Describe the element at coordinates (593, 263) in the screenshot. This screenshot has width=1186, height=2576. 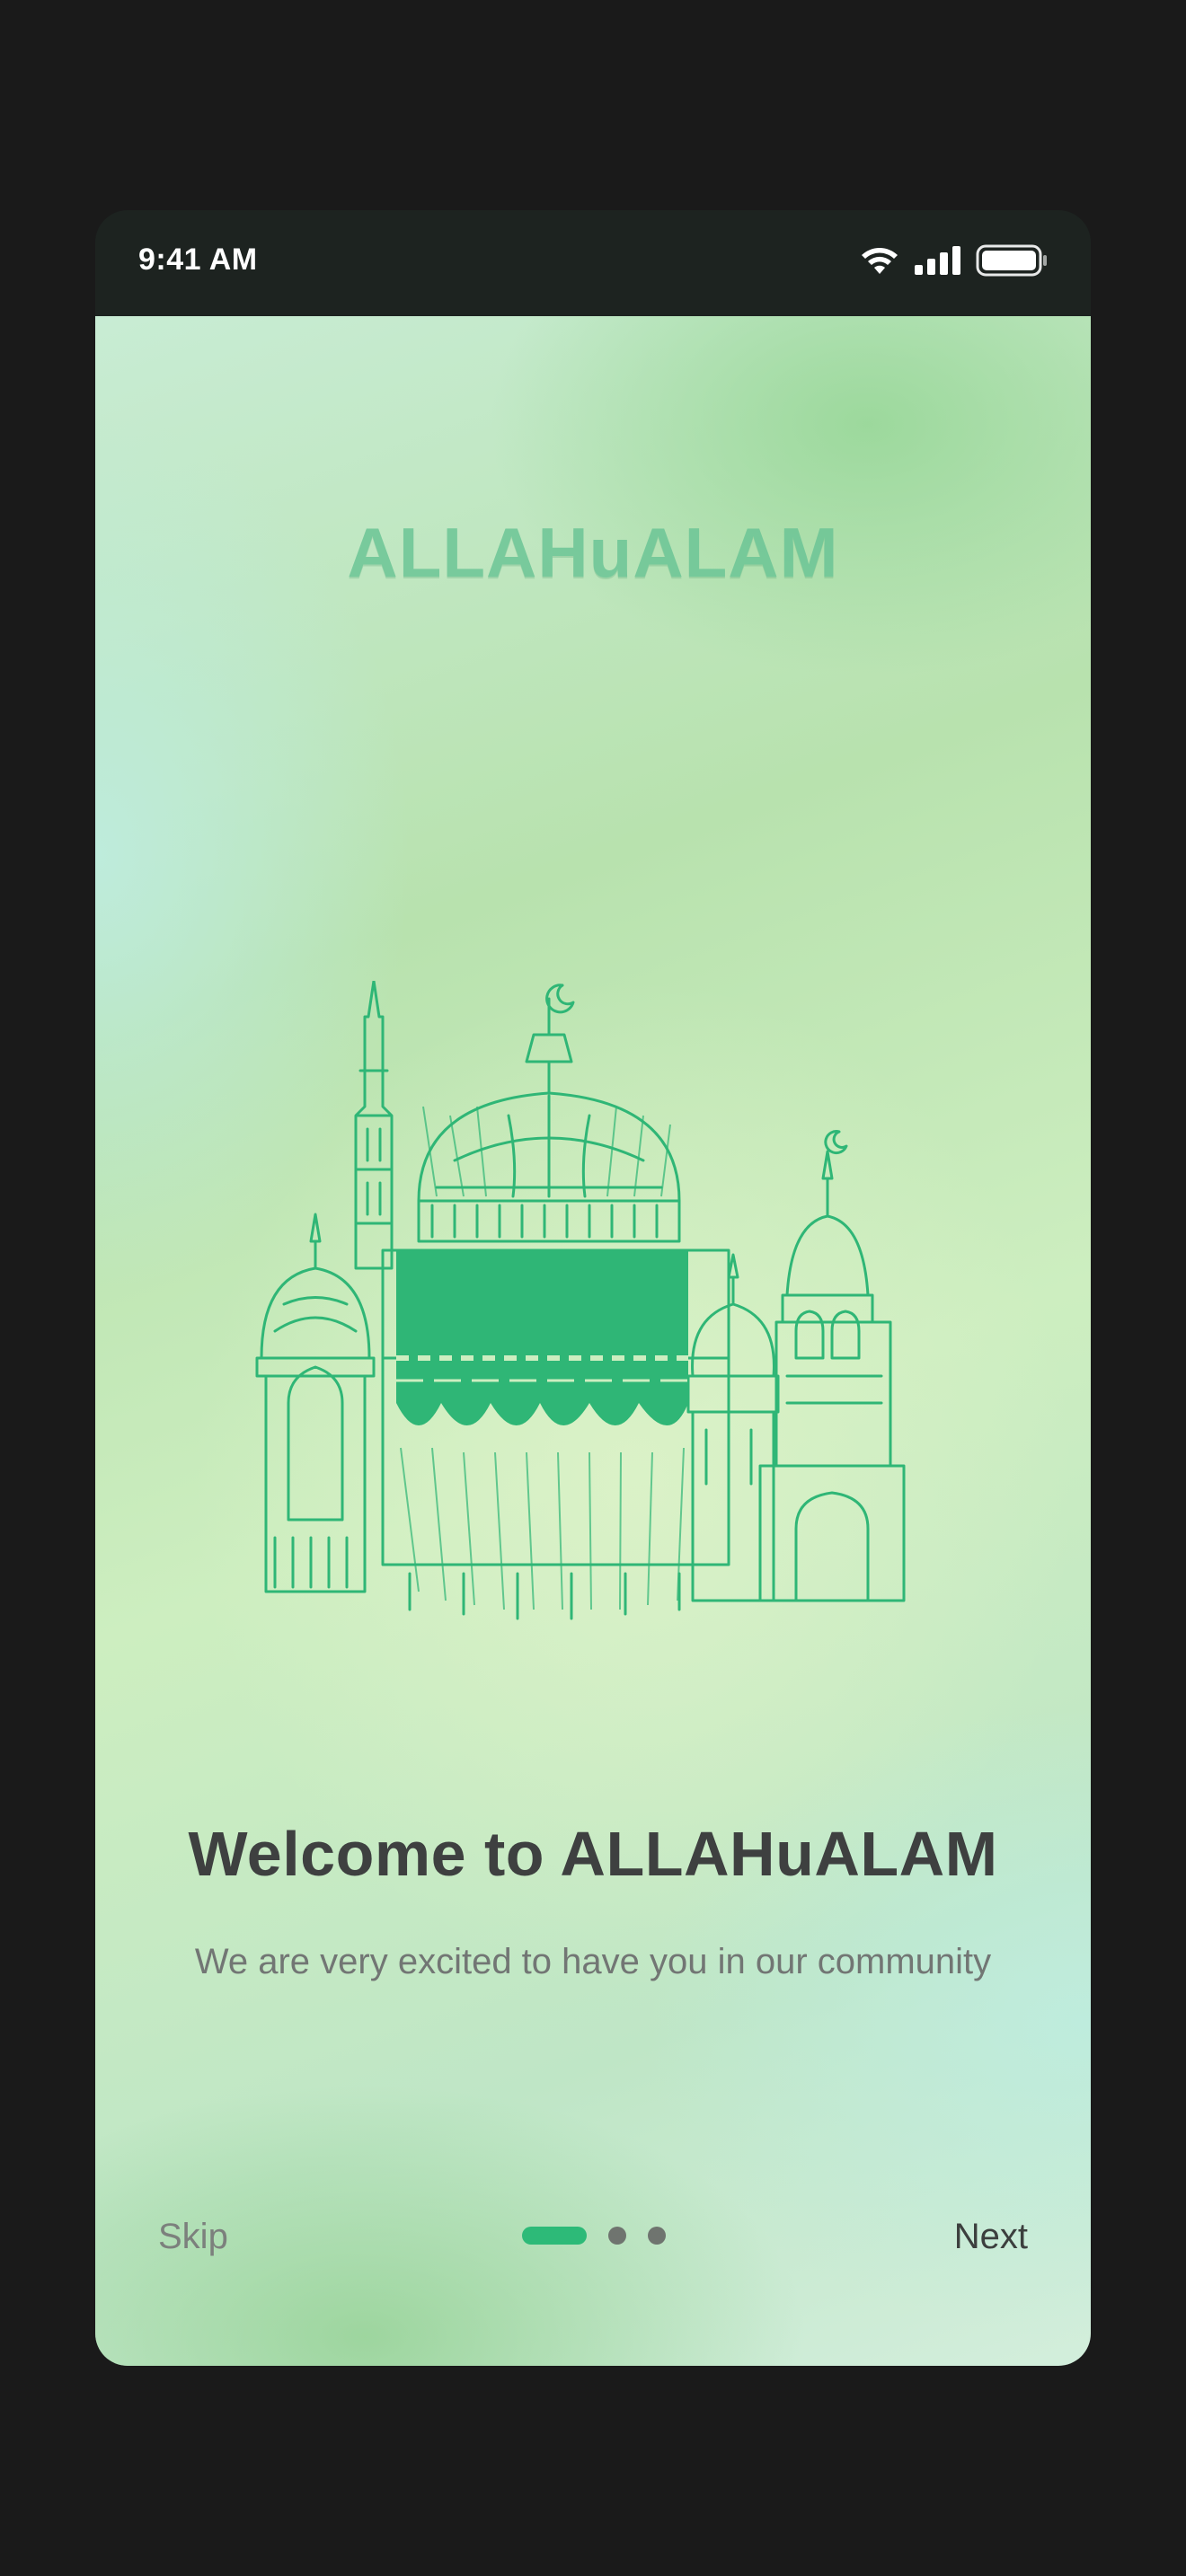
I see `status-bar: 9:41 AM` at that location.